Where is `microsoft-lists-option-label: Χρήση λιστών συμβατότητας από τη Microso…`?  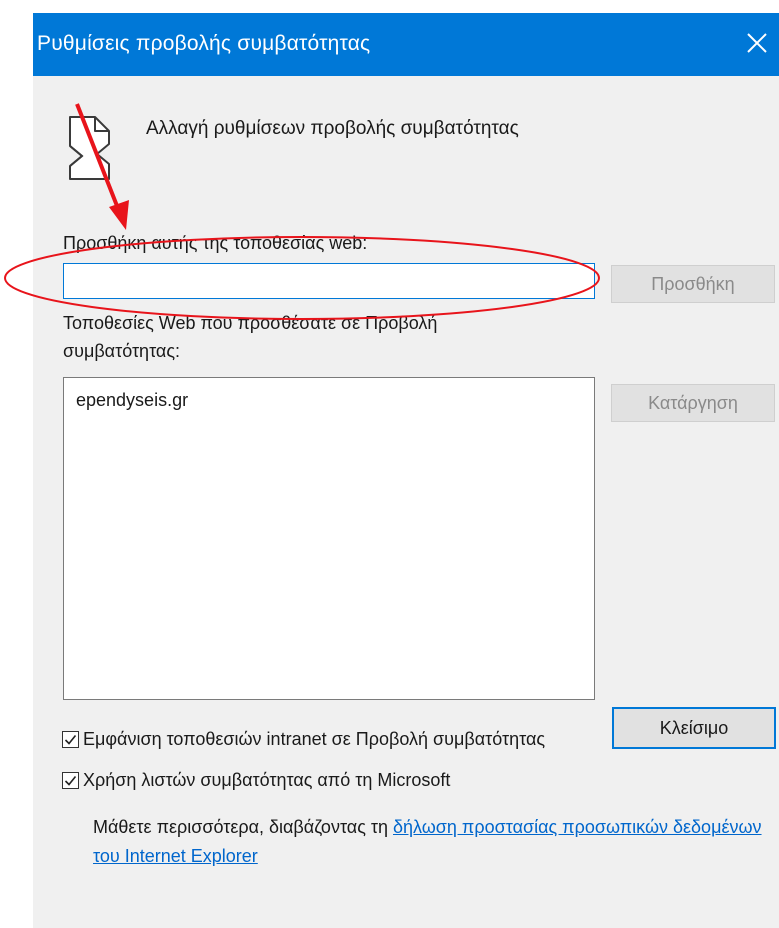
microsoft-lists-option-label: Χρήση λιστών συμβατότητας από τη Microso… is located at coordinates (267, 780).